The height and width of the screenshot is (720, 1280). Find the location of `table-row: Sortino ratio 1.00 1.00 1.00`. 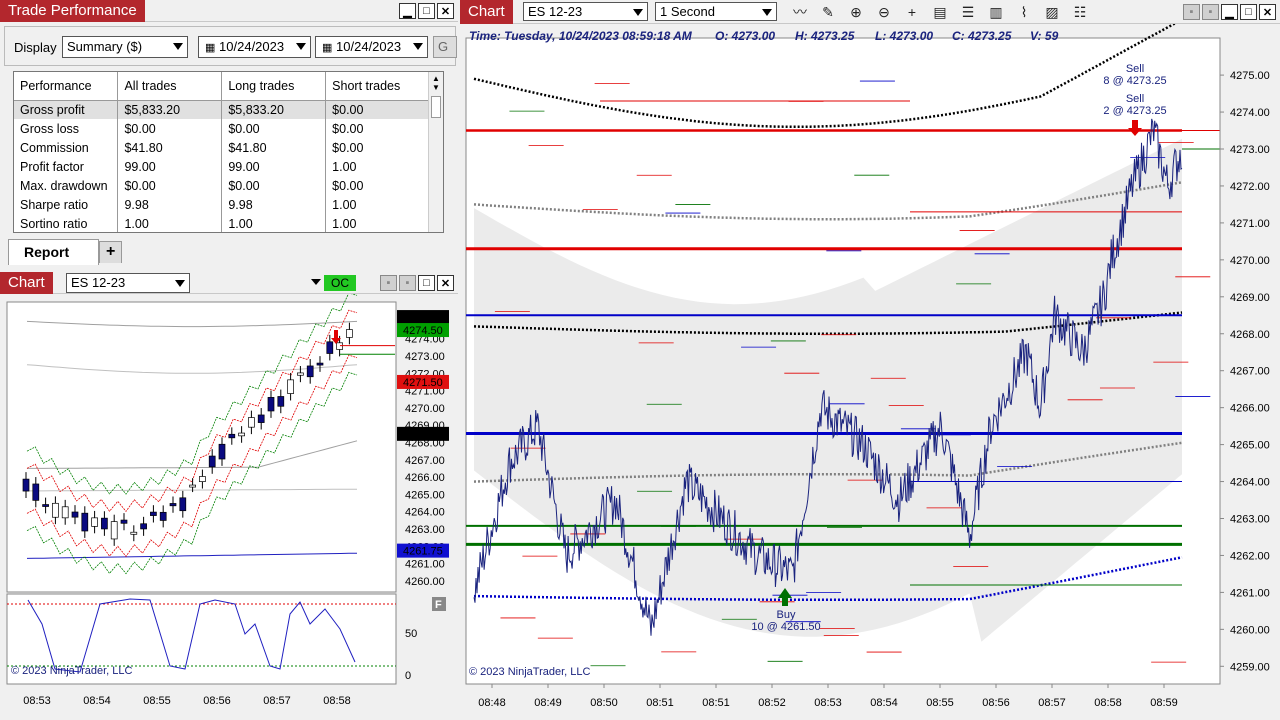

table-row: Sortino ratio 1.00 1.00 1.00 is located at coordinates (221, 223).